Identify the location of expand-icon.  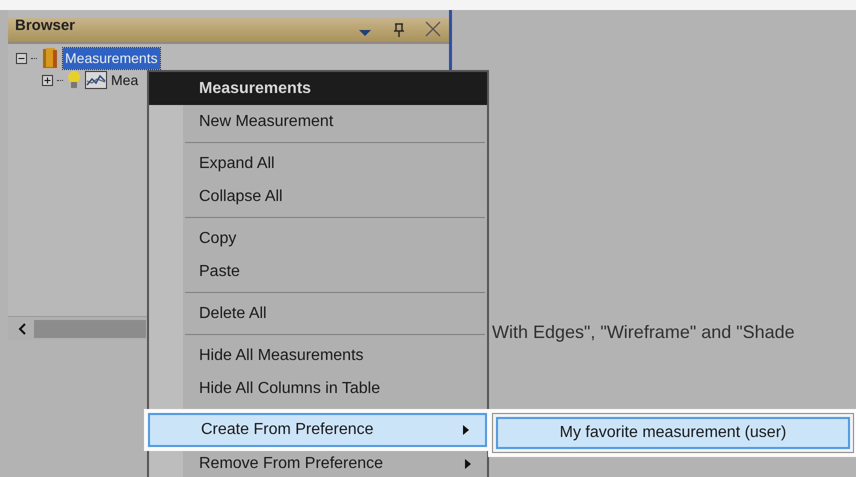
(47, 80).